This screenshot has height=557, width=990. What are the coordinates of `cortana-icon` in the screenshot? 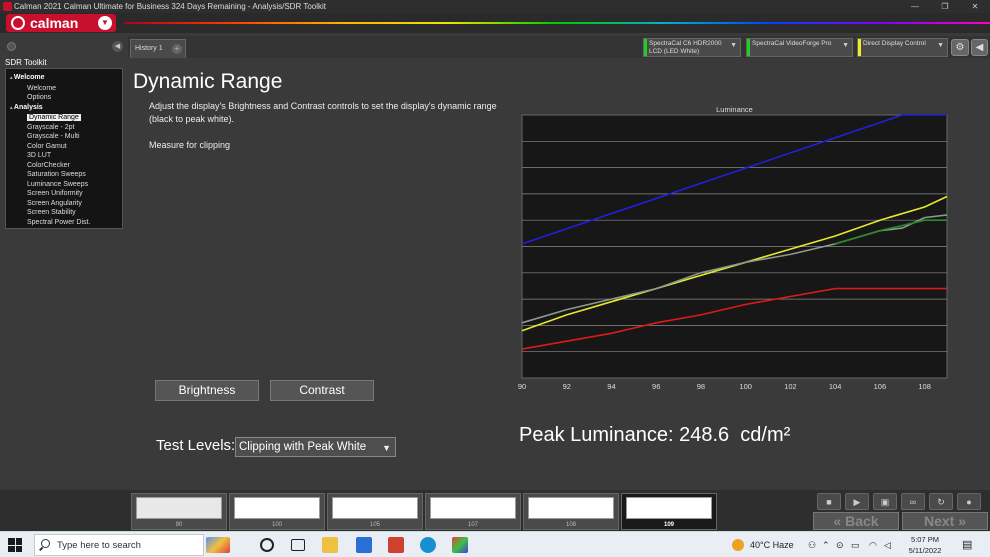 It's located at (267, 545).